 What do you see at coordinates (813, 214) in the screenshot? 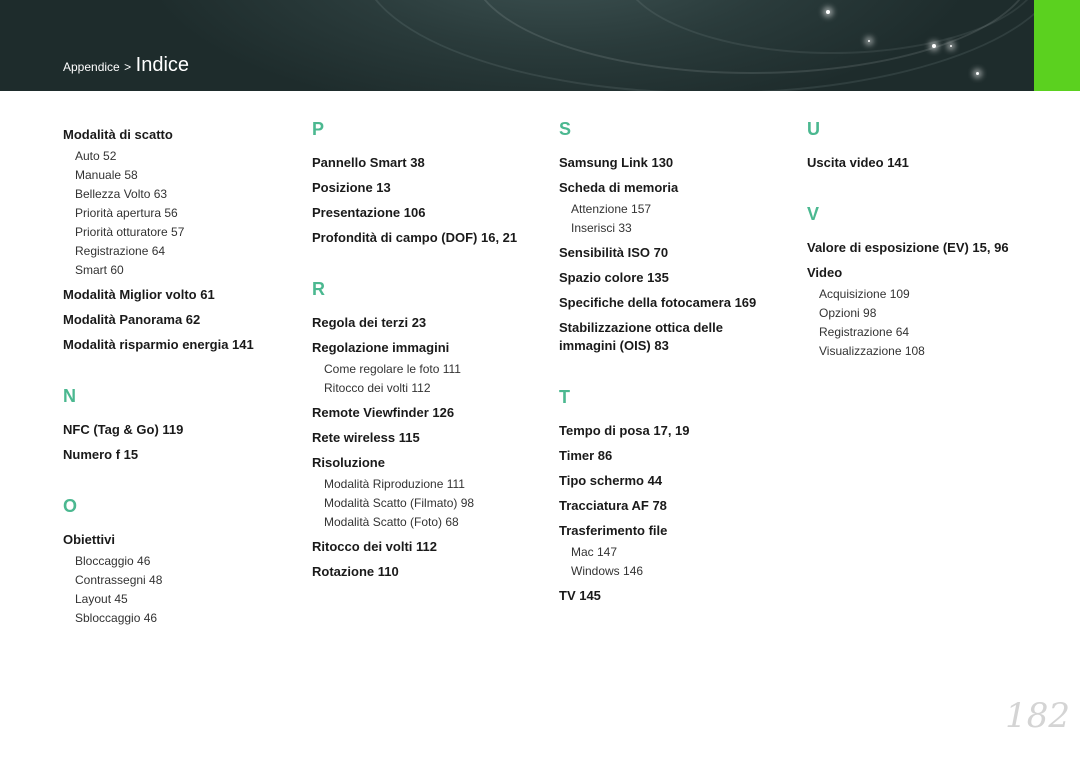
I see `section-letter-v: V` at bounding box center [813, 214].